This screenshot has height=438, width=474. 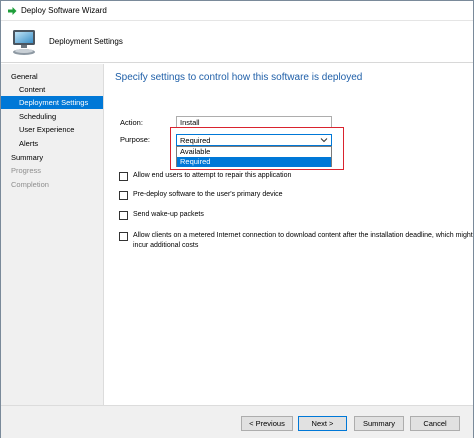 I want to click on arrow-right-icon, so click(x=12, y=11).